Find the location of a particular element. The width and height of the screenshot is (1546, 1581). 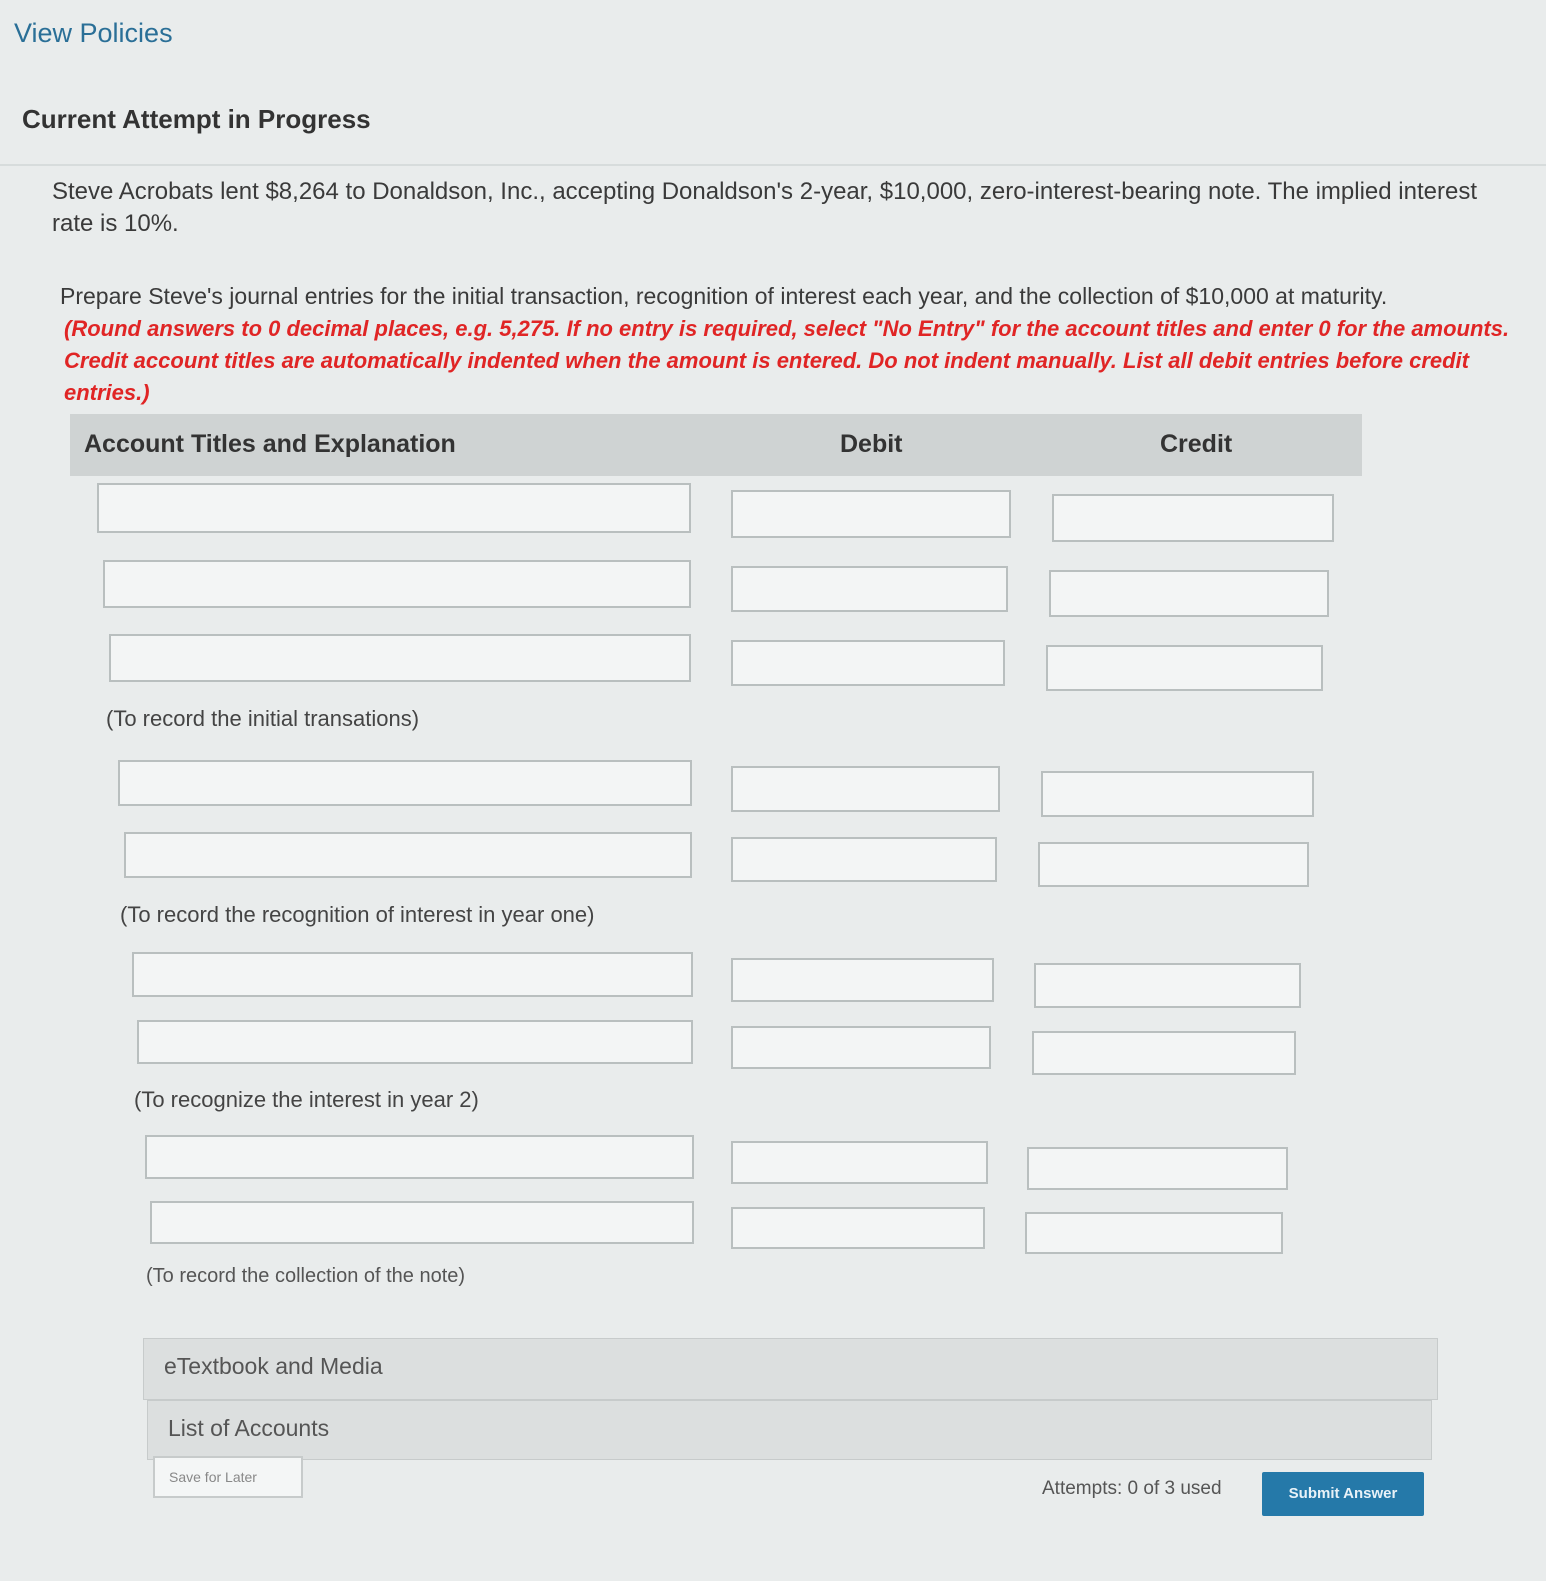

submit-answer-button: Submit Answer is located at coordinates (1343, 1494).